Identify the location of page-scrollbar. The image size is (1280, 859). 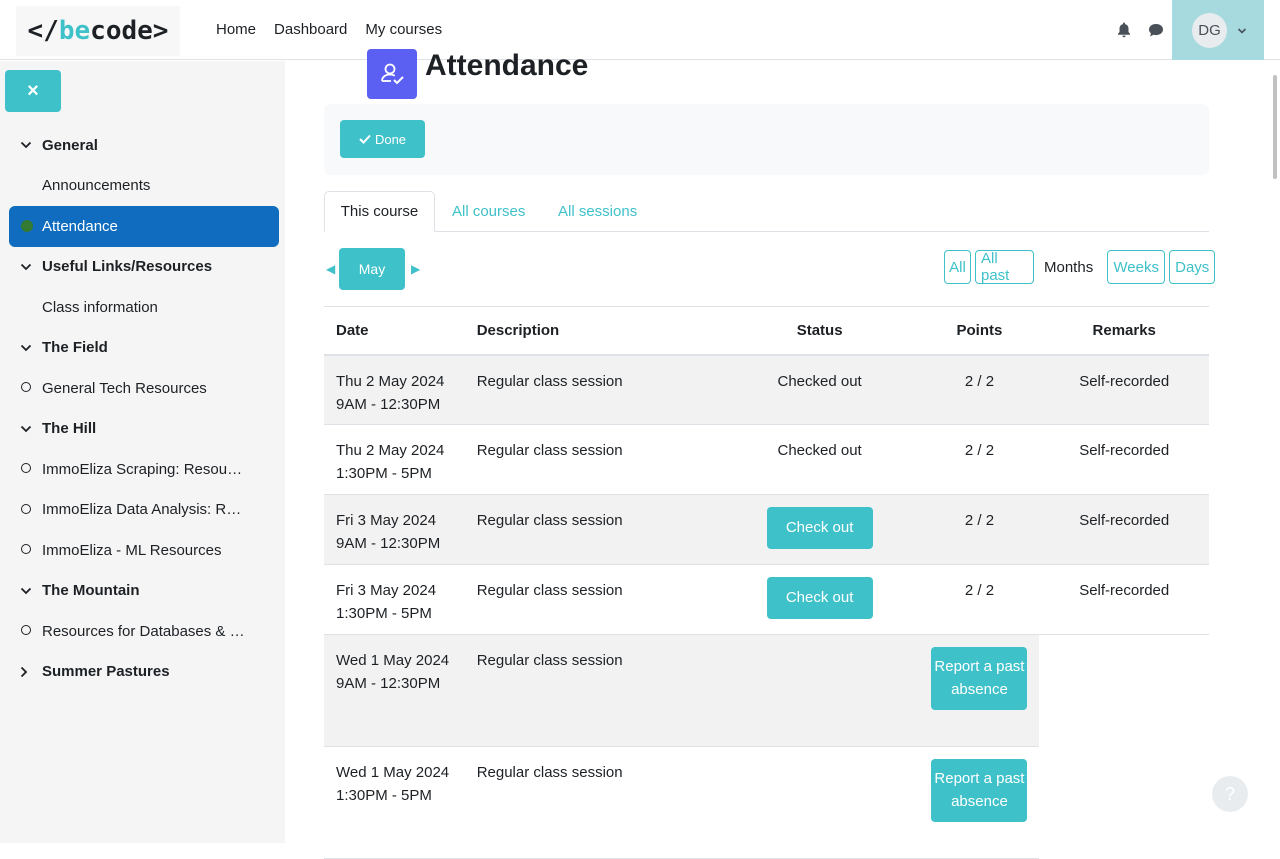
(1275, 127).